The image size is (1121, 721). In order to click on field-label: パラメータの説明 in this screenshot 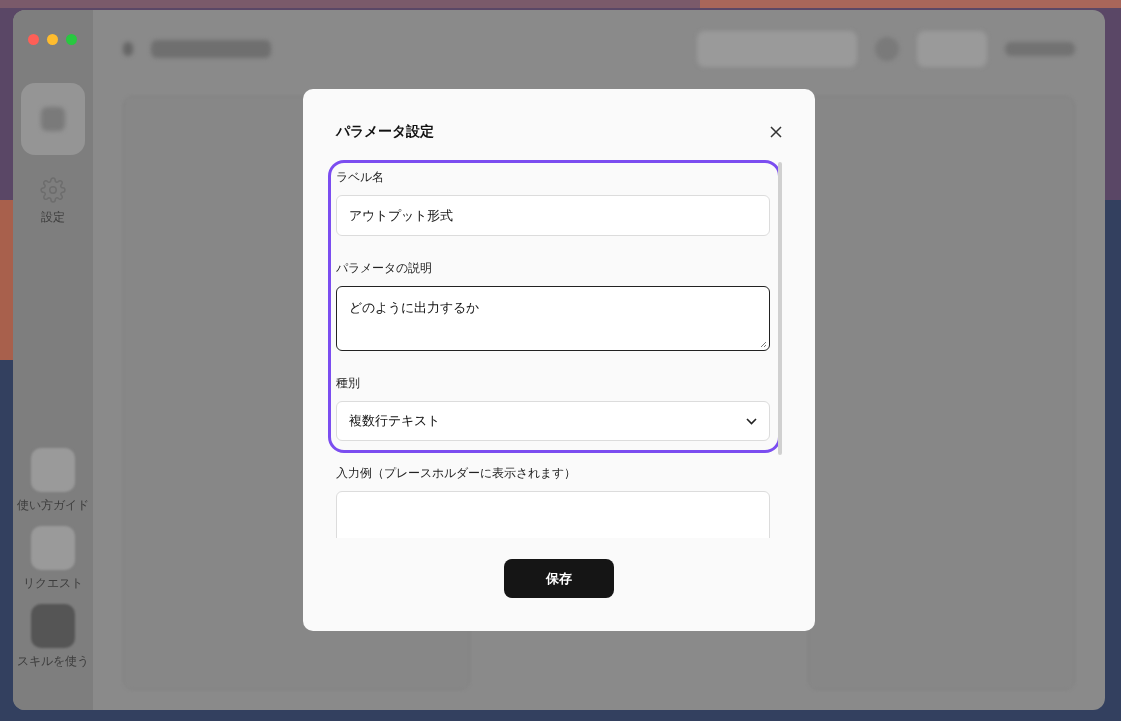, I will do `click(384, 268)`.